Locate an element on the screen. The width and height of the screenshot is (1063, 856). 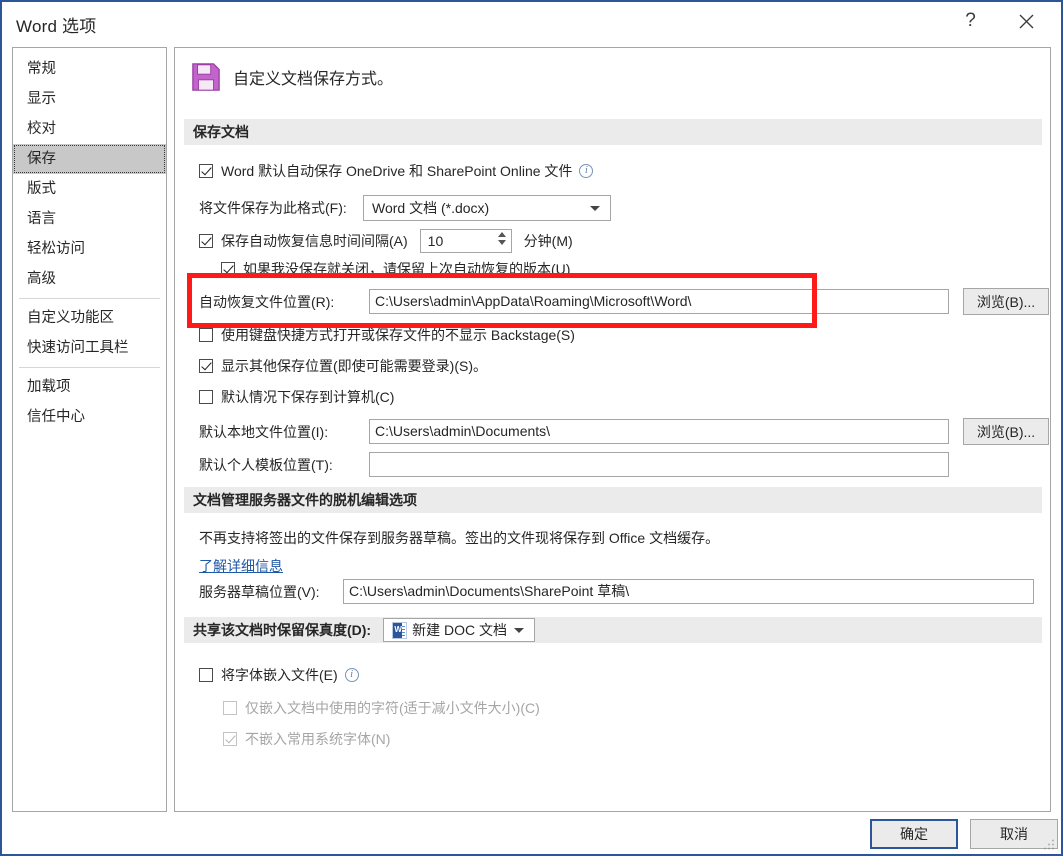
embed-fonts-checkbox is located at coordinates (206, 675).